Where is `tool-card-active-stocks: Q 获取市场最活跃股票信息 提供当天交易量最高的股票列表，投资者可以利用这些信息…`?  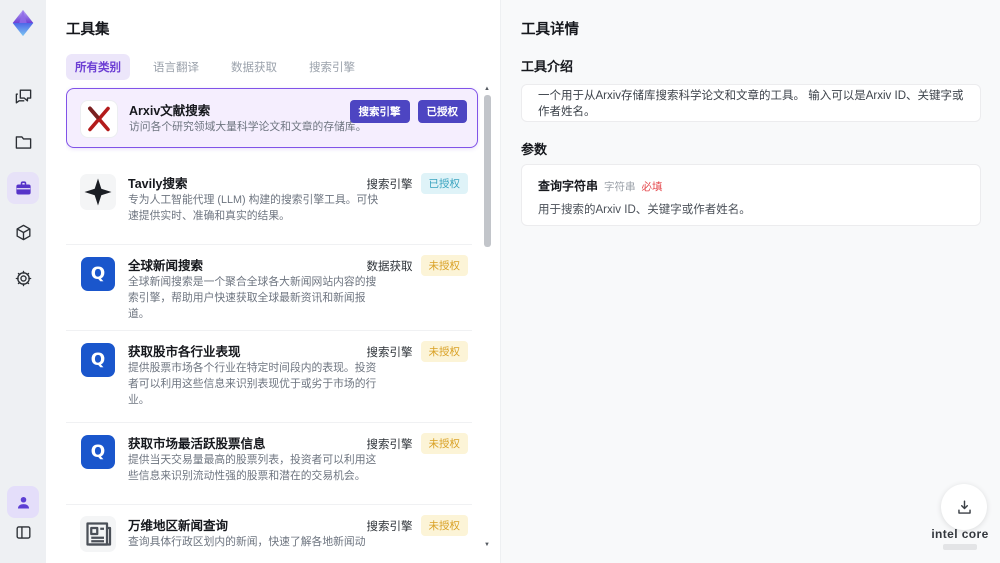 tool-card-active-stocks: Q 获取市场最活跃股票信息 提供当天交易量最高的股票列表，投资者可以利用这些信息… is located at coordinates (272, 463).